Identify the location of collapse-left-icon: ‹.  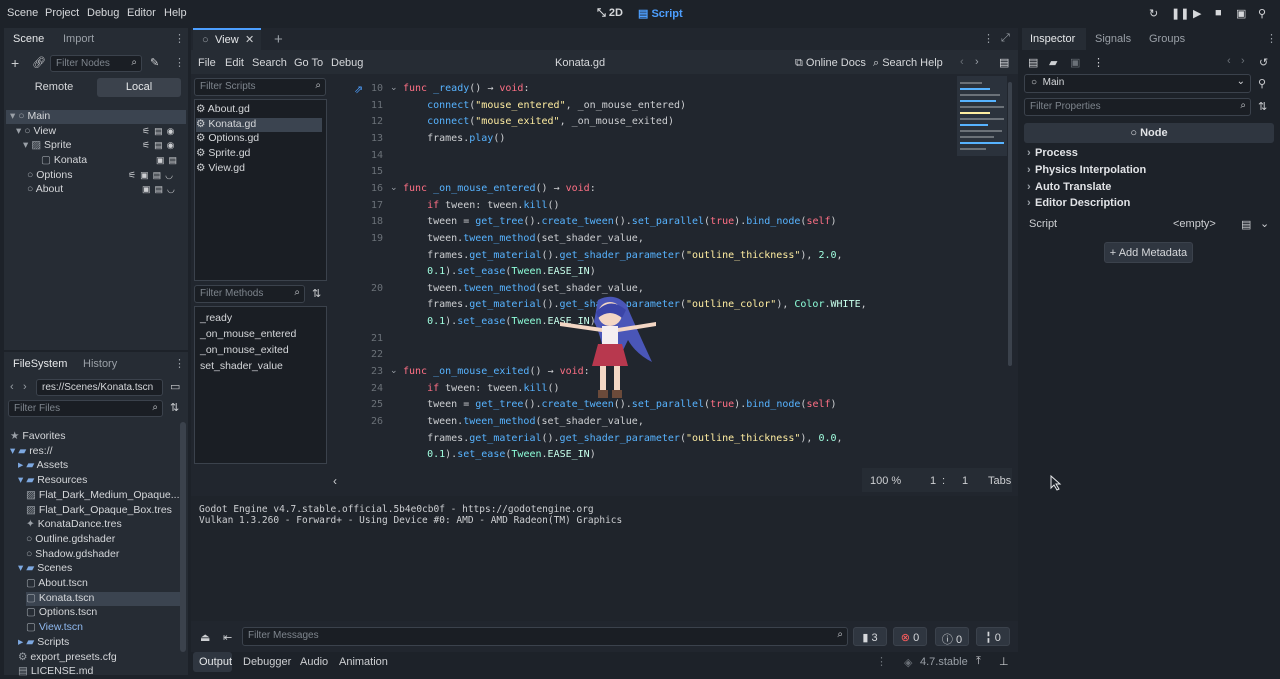
(335, 481).